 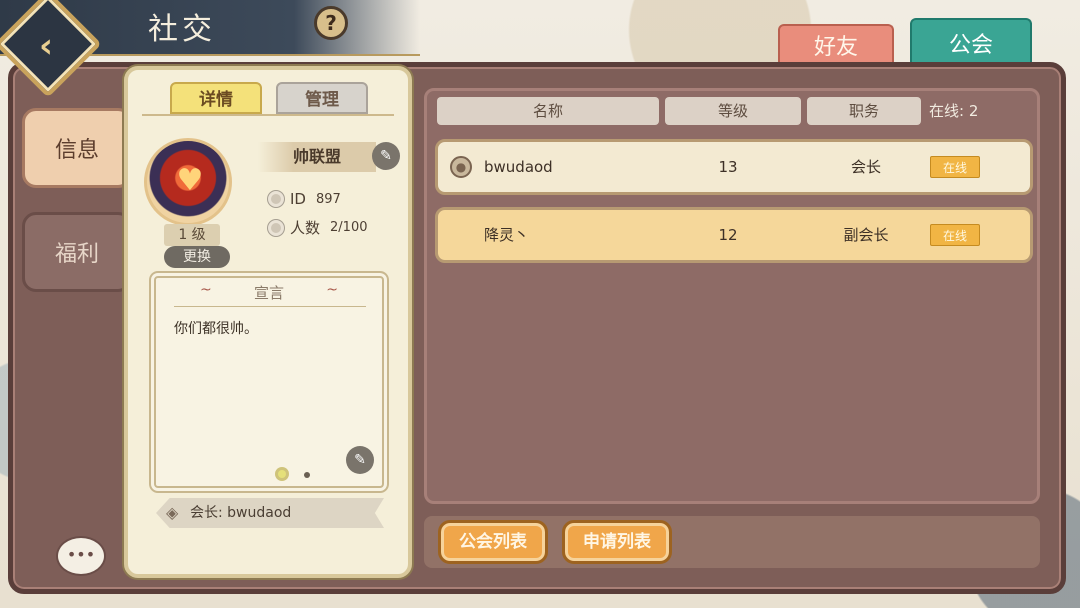 I want to click on leader-label: 会长:, so click(x=206, y=513).